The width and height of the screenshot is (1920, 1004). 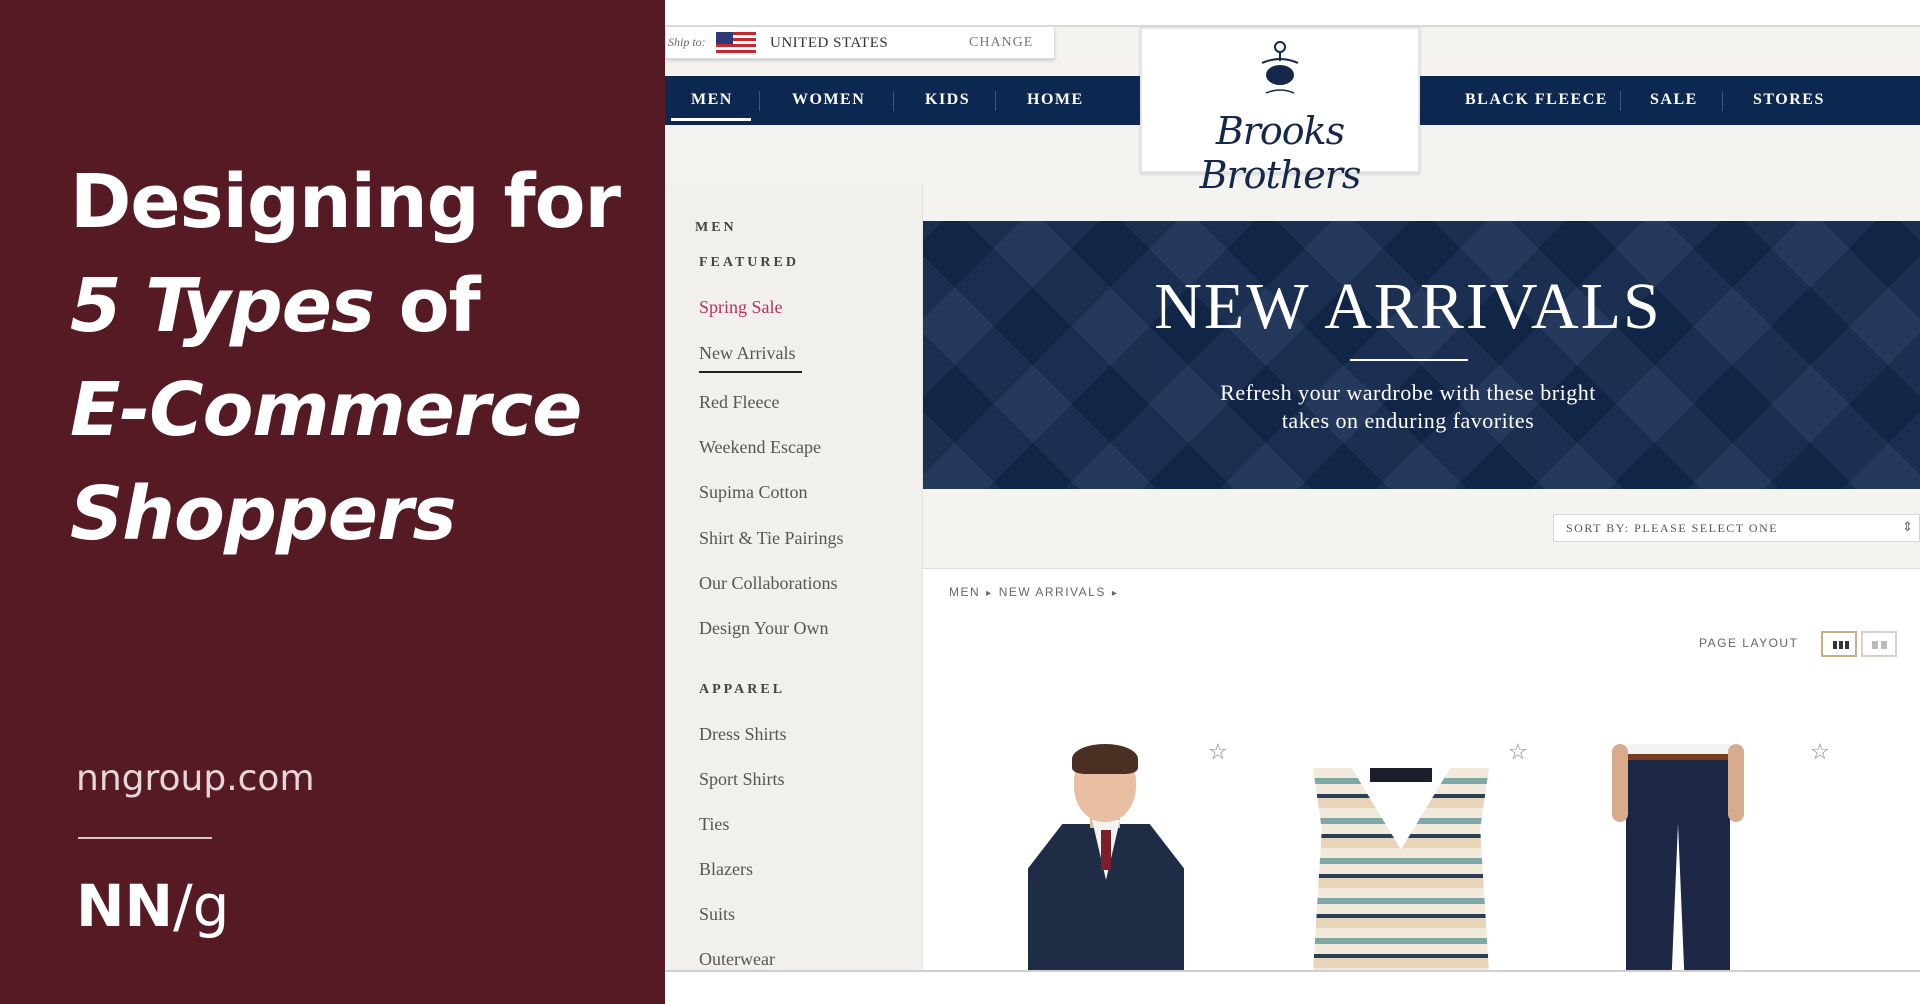 What do you see at coordinates (1106, 850) in the screenshot?
I see `product-image-tie` at bounding box center [1106, 850].